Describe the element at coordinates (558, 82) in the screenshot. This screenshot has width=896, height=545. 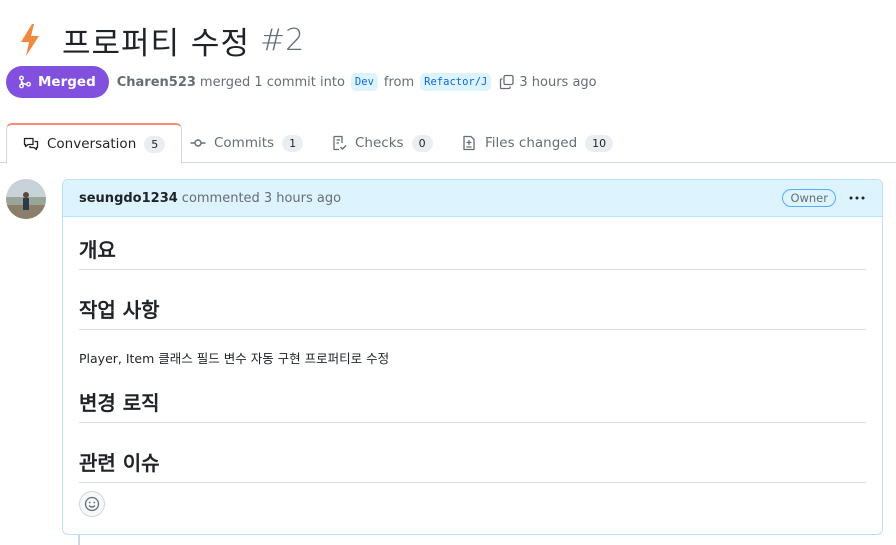
I see `merge-time: 3 hours ago` at that location.